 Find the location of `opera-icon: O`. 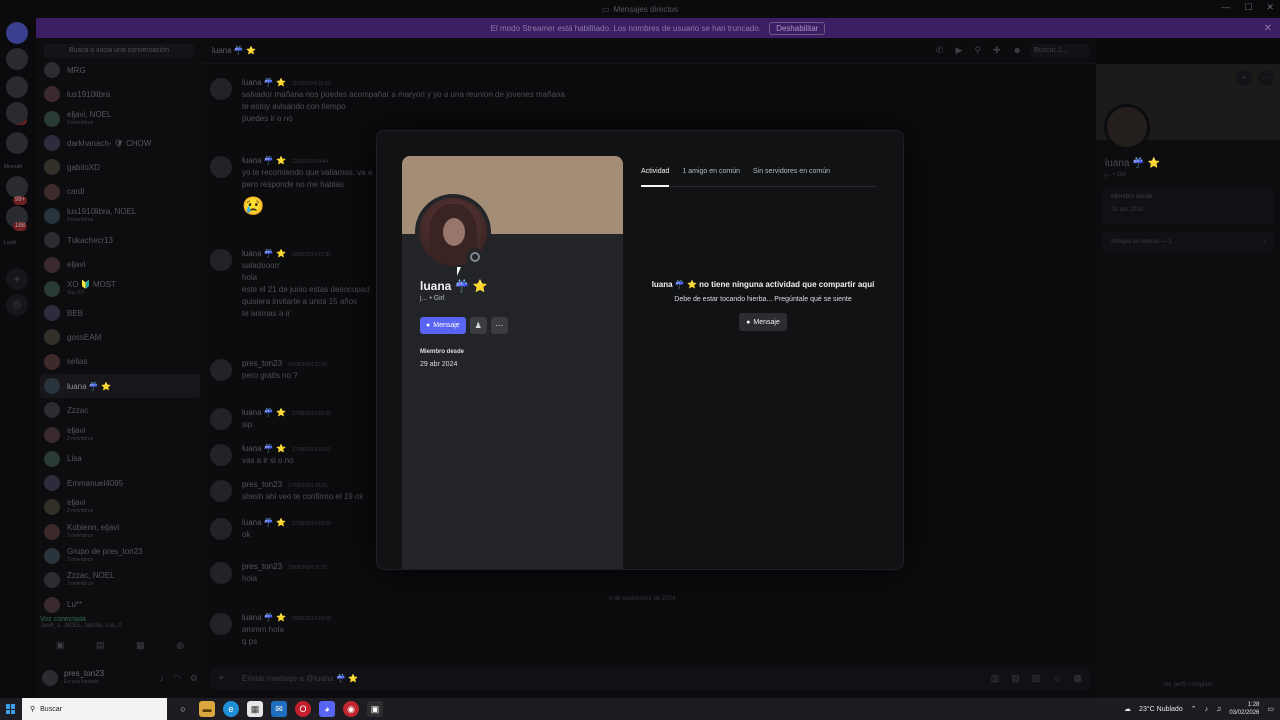

opera-icon: O is located at coordinates (303, 709).